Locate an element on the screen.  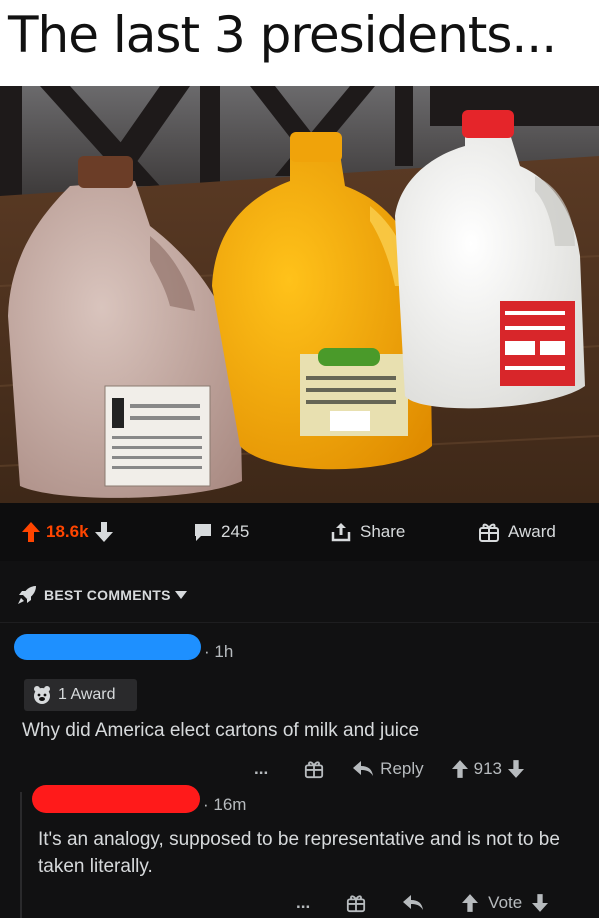
comment-actions: ... Reply 913 is located at coordinates (389, 769).